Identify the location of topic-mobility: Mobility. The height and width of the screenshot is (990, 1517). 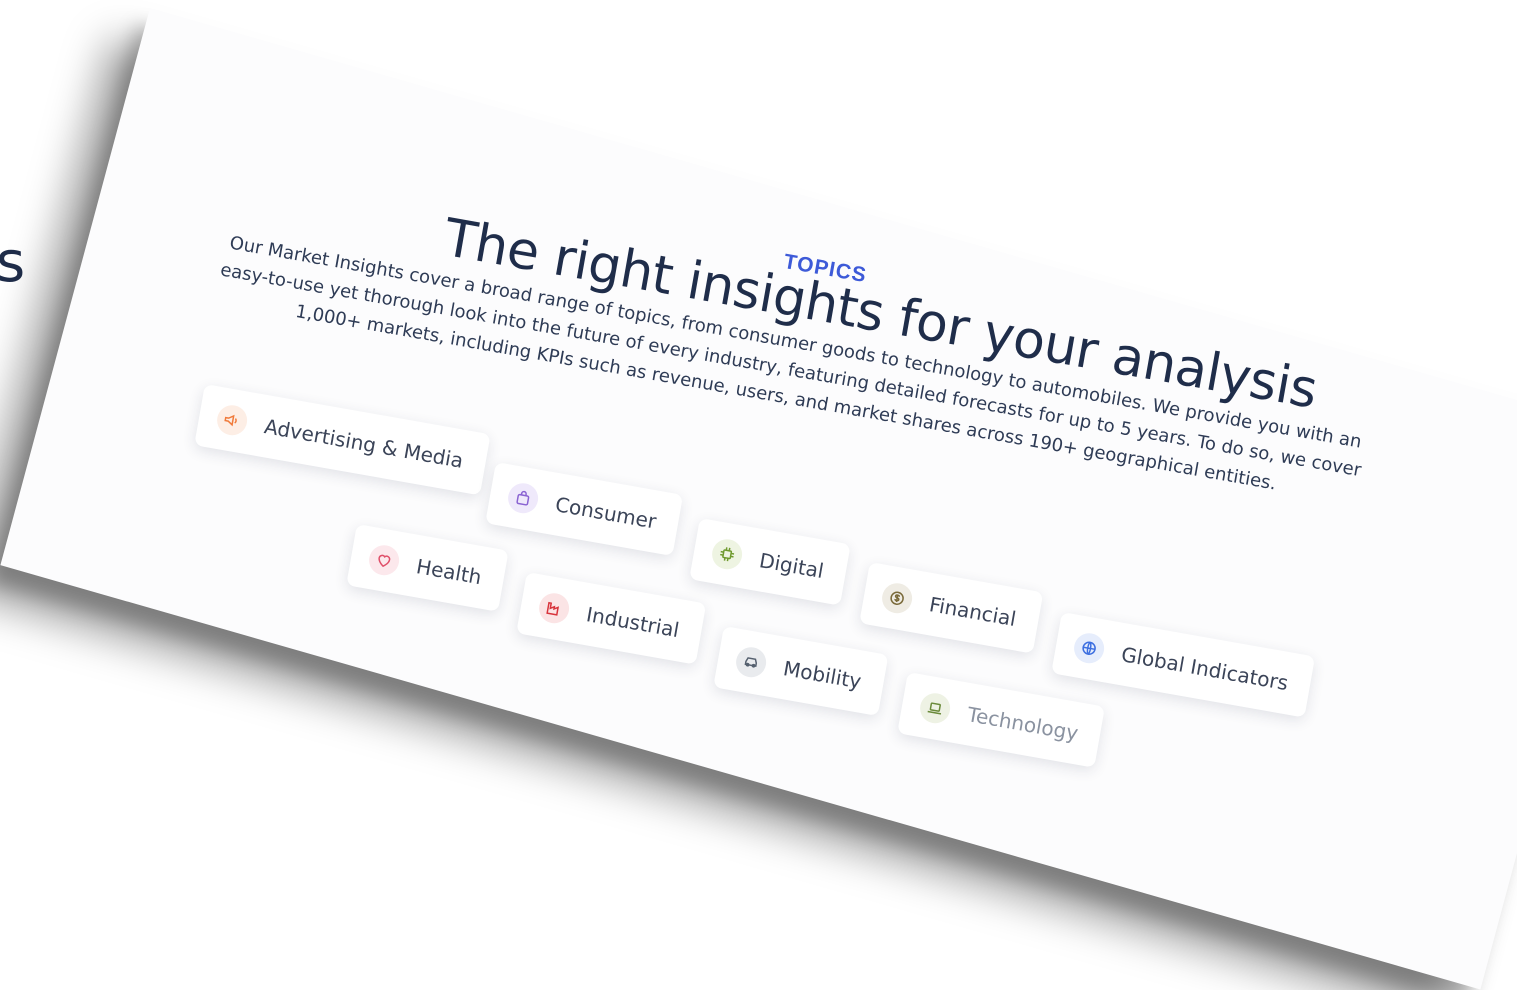
(801, 671).